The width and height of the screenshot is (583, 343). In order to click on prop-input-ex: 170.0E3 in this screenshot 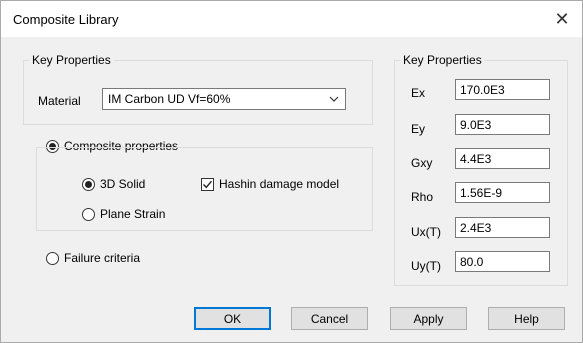, I will do `click(502, 89)`.